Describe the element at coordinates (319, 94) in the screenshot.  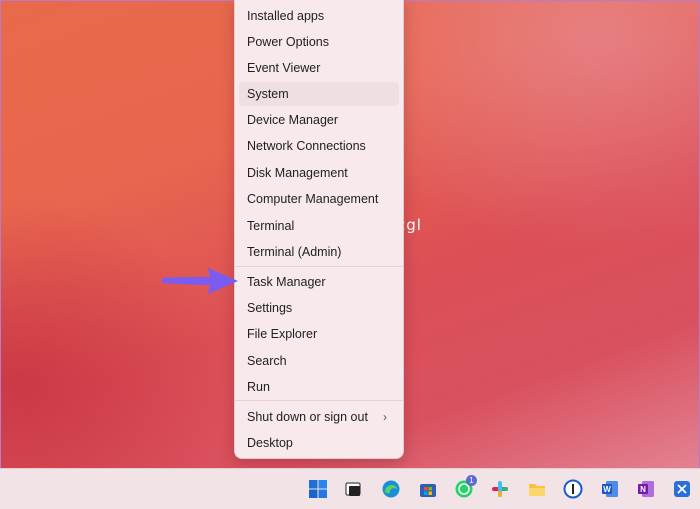
I see `menu-item-system: System` at that location.